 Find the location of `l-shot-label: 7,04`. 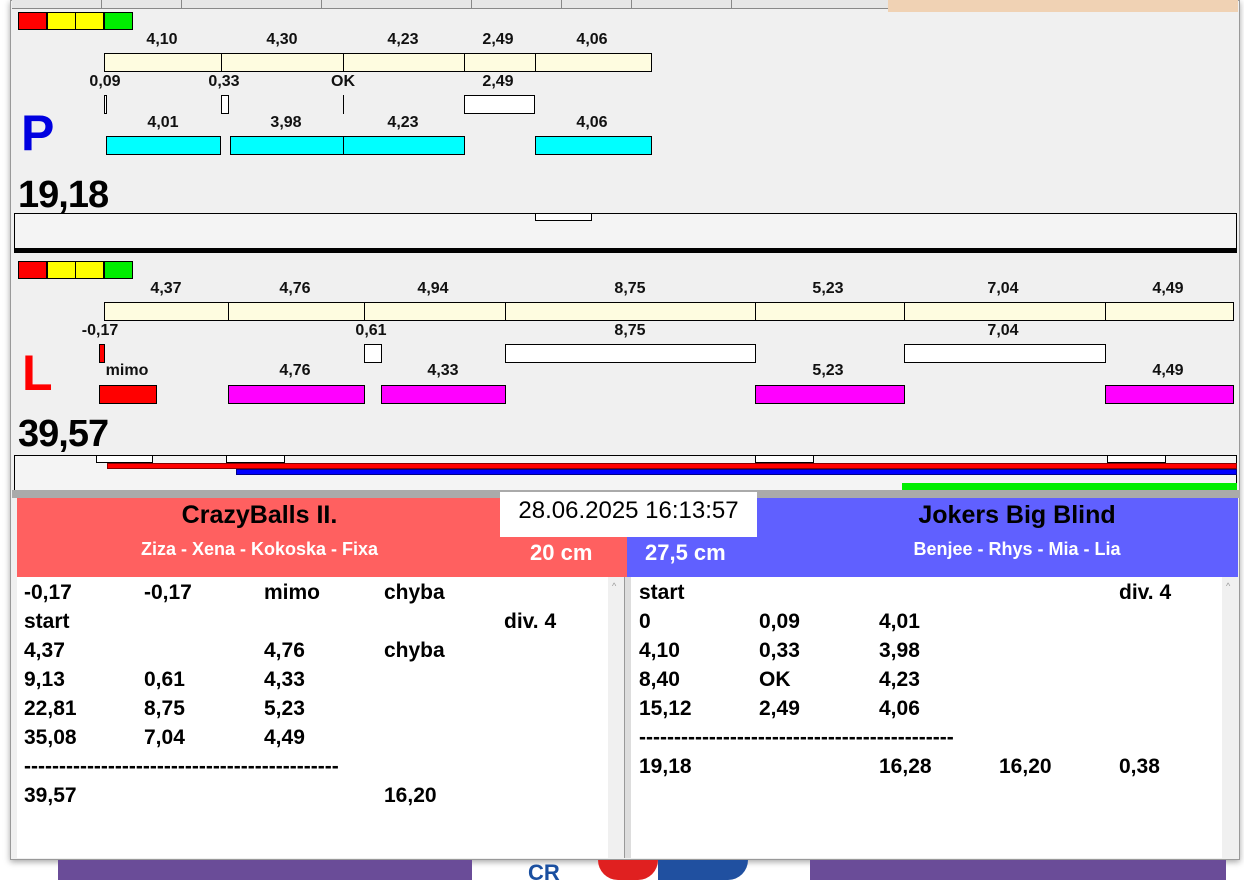

l-shot-label: 7,04 is located at coordinates (1003, 288).